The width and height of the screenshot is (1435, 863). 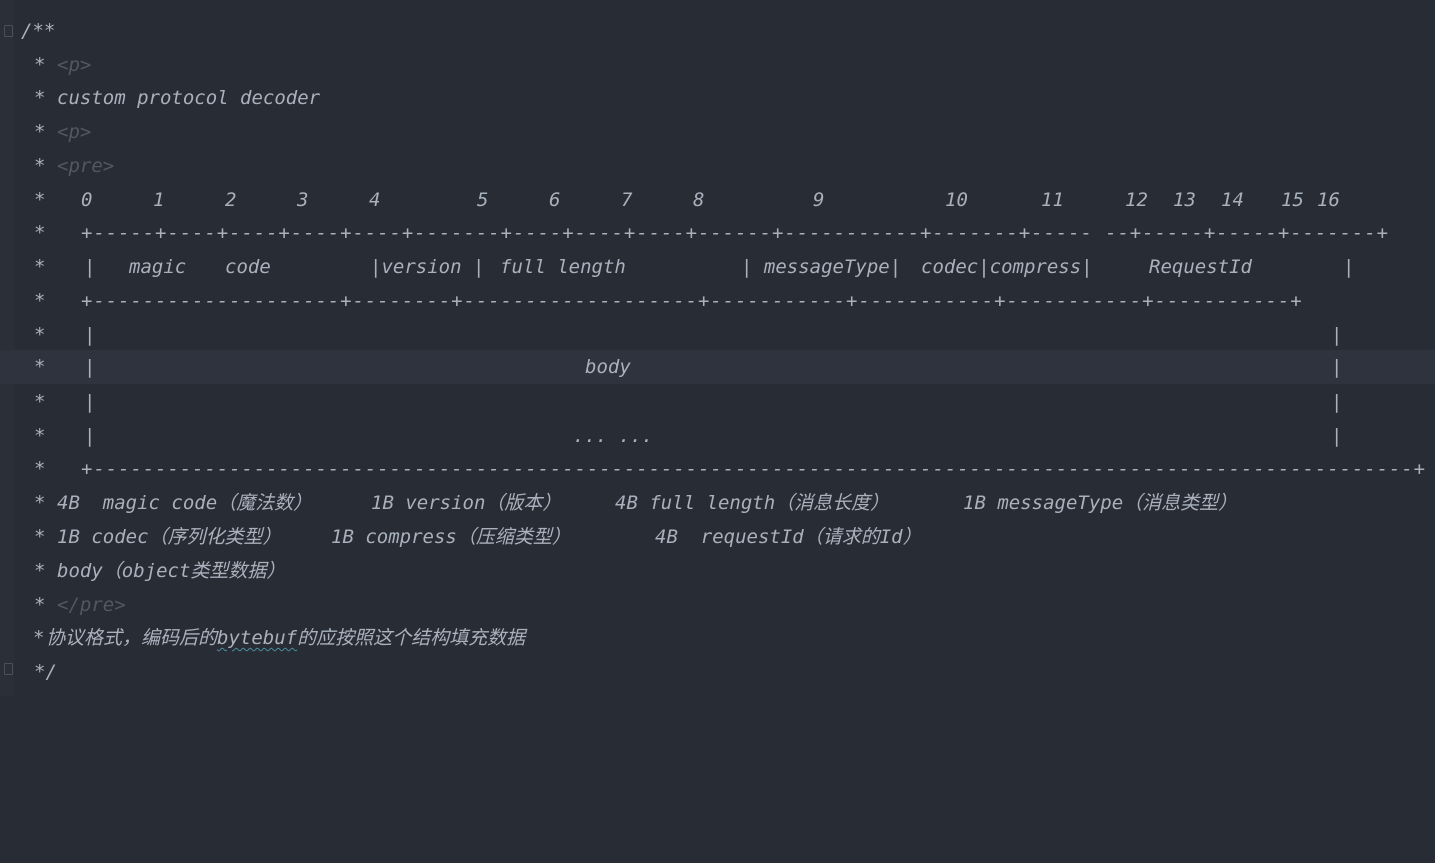 What do you see at coordinates (38, 31) in the screenshot?
I see `javadoc-open: /**` at bounding box center [38, 31].